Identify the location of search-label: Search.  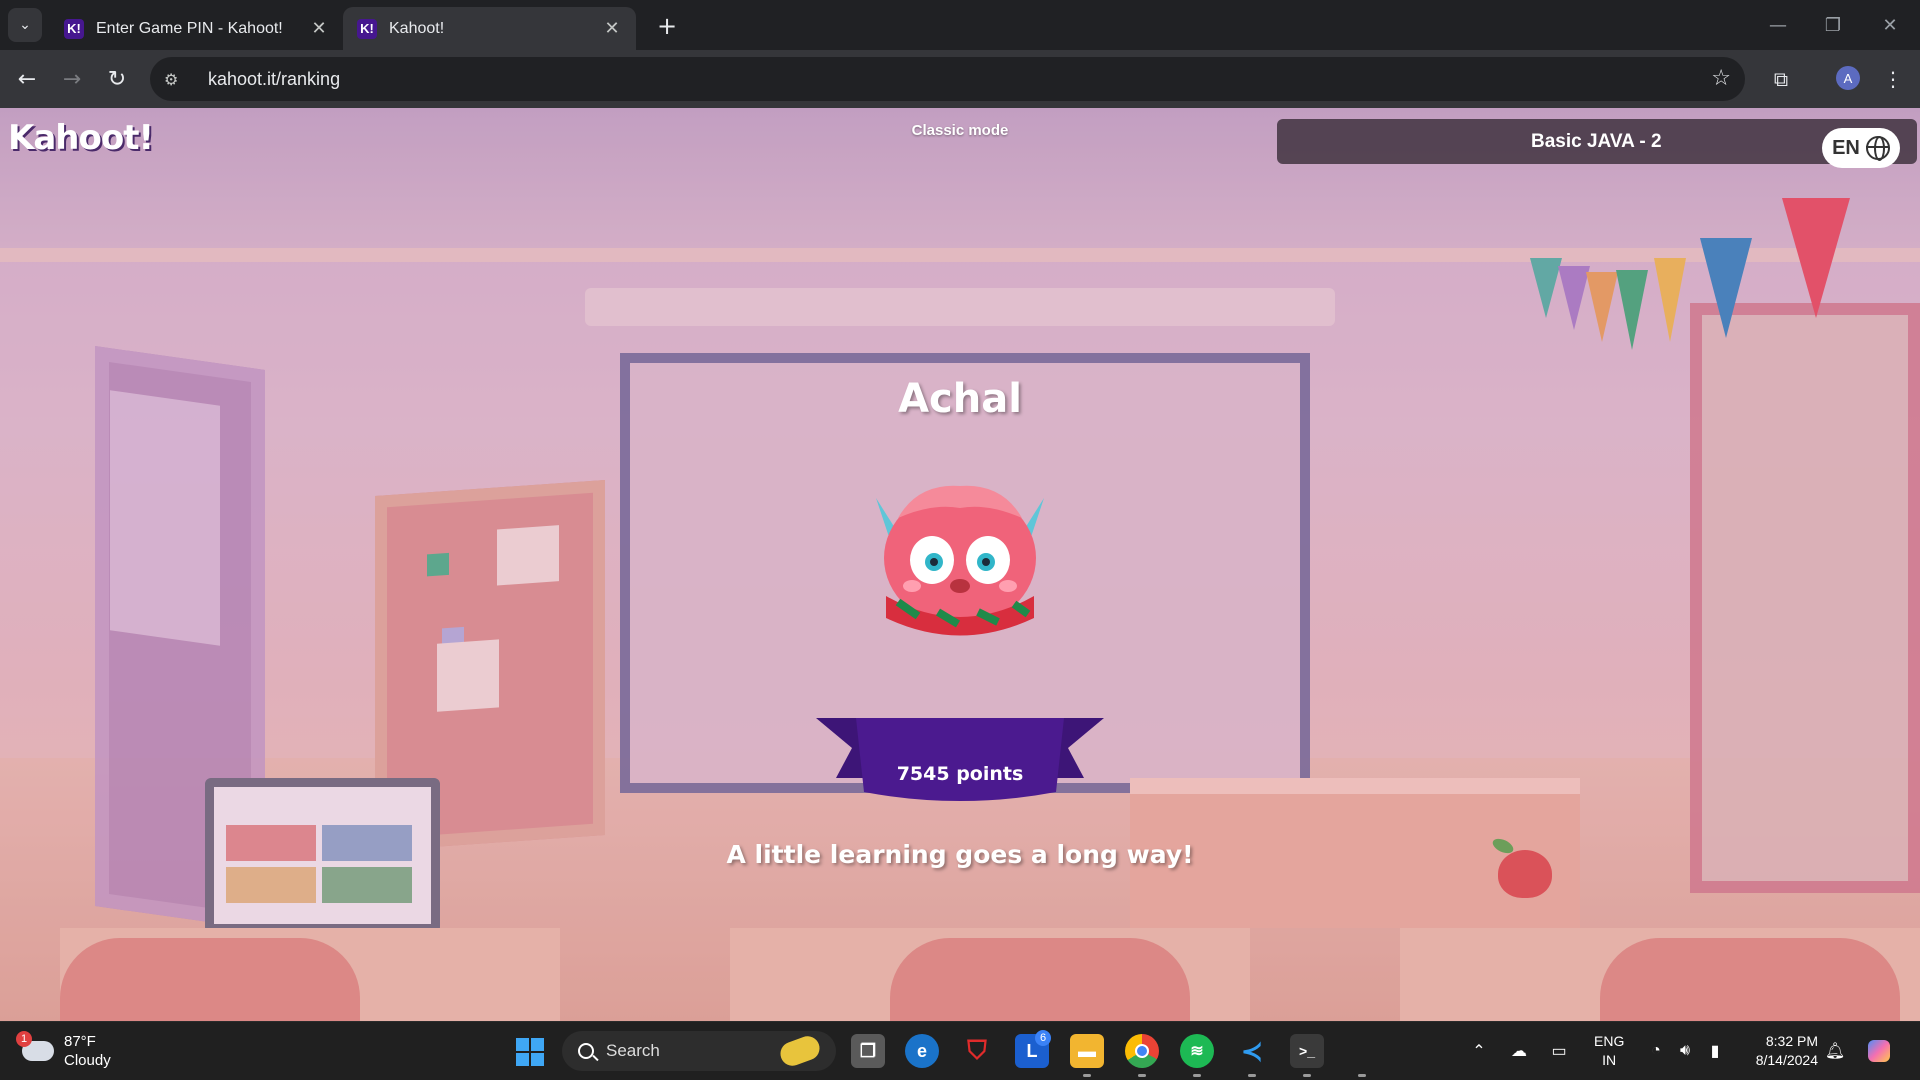
(633, 1050).